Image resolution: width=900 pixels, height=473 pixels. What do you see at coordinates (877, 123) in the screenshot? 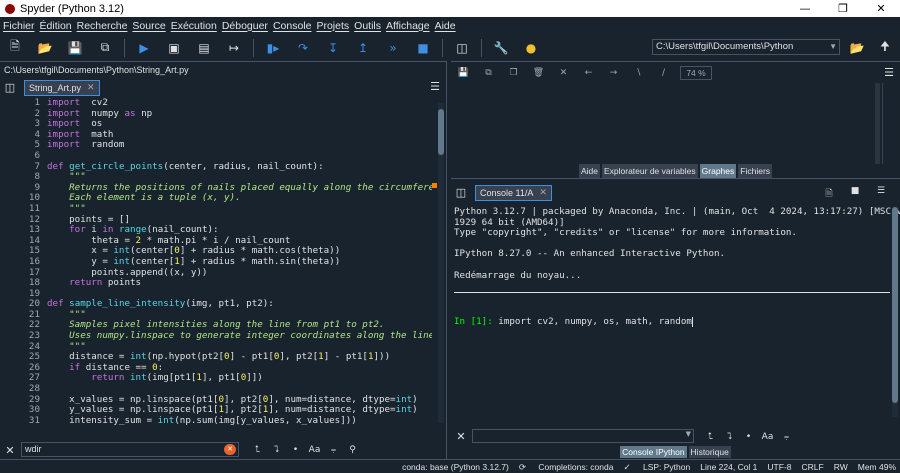
I see `plots-scrollbar` at bounding box center [877, 123].